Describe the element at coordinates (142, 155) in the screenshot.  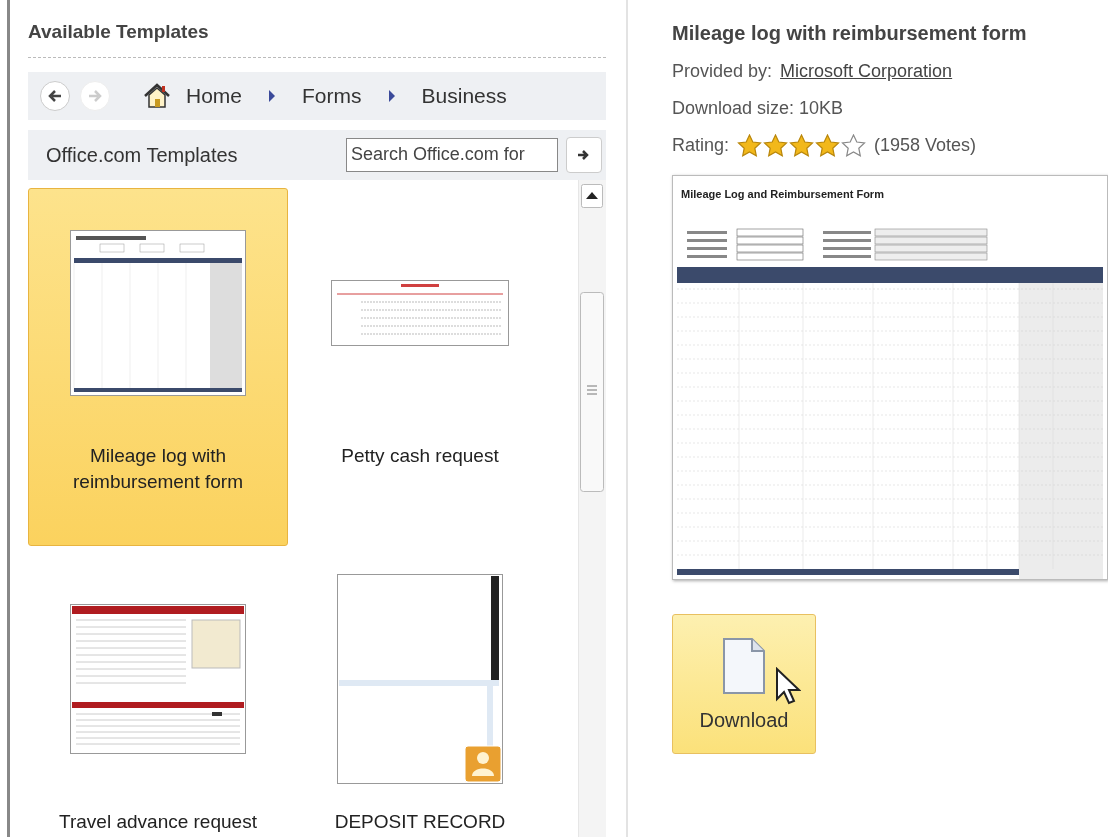
I see `section-title: Office.com Templates` at that location.